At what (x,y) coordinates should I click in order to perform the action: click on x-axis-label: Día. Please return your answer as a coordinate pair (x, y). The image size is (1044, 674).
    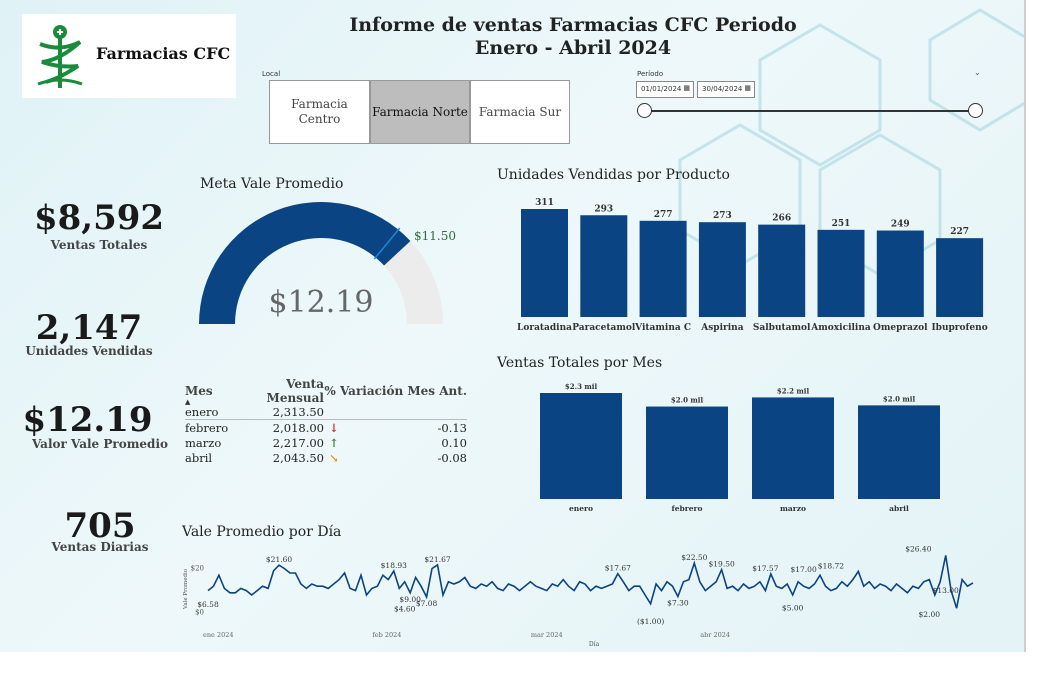
    Looking at the image, I should click on (594, 644).